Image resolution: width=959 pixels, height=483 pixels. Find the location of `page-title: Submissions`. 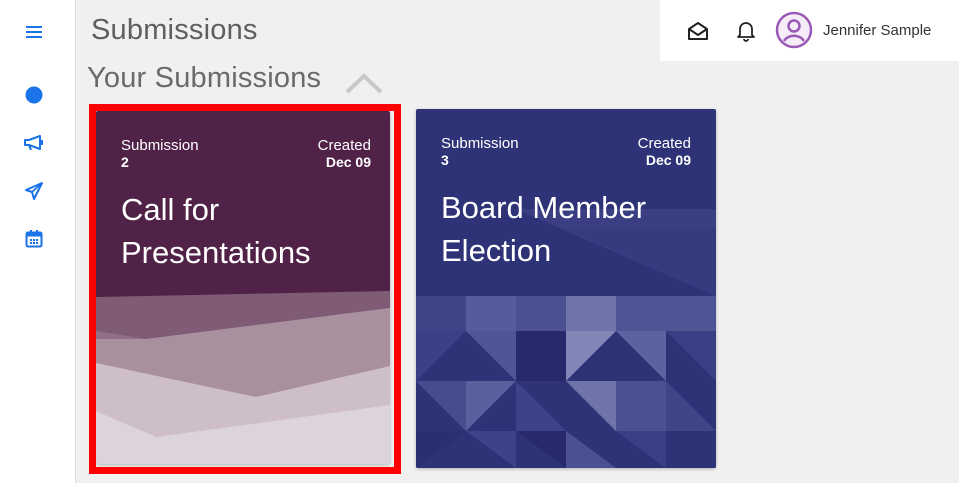

page-title: Submissions is located at coordinates (174, 30).